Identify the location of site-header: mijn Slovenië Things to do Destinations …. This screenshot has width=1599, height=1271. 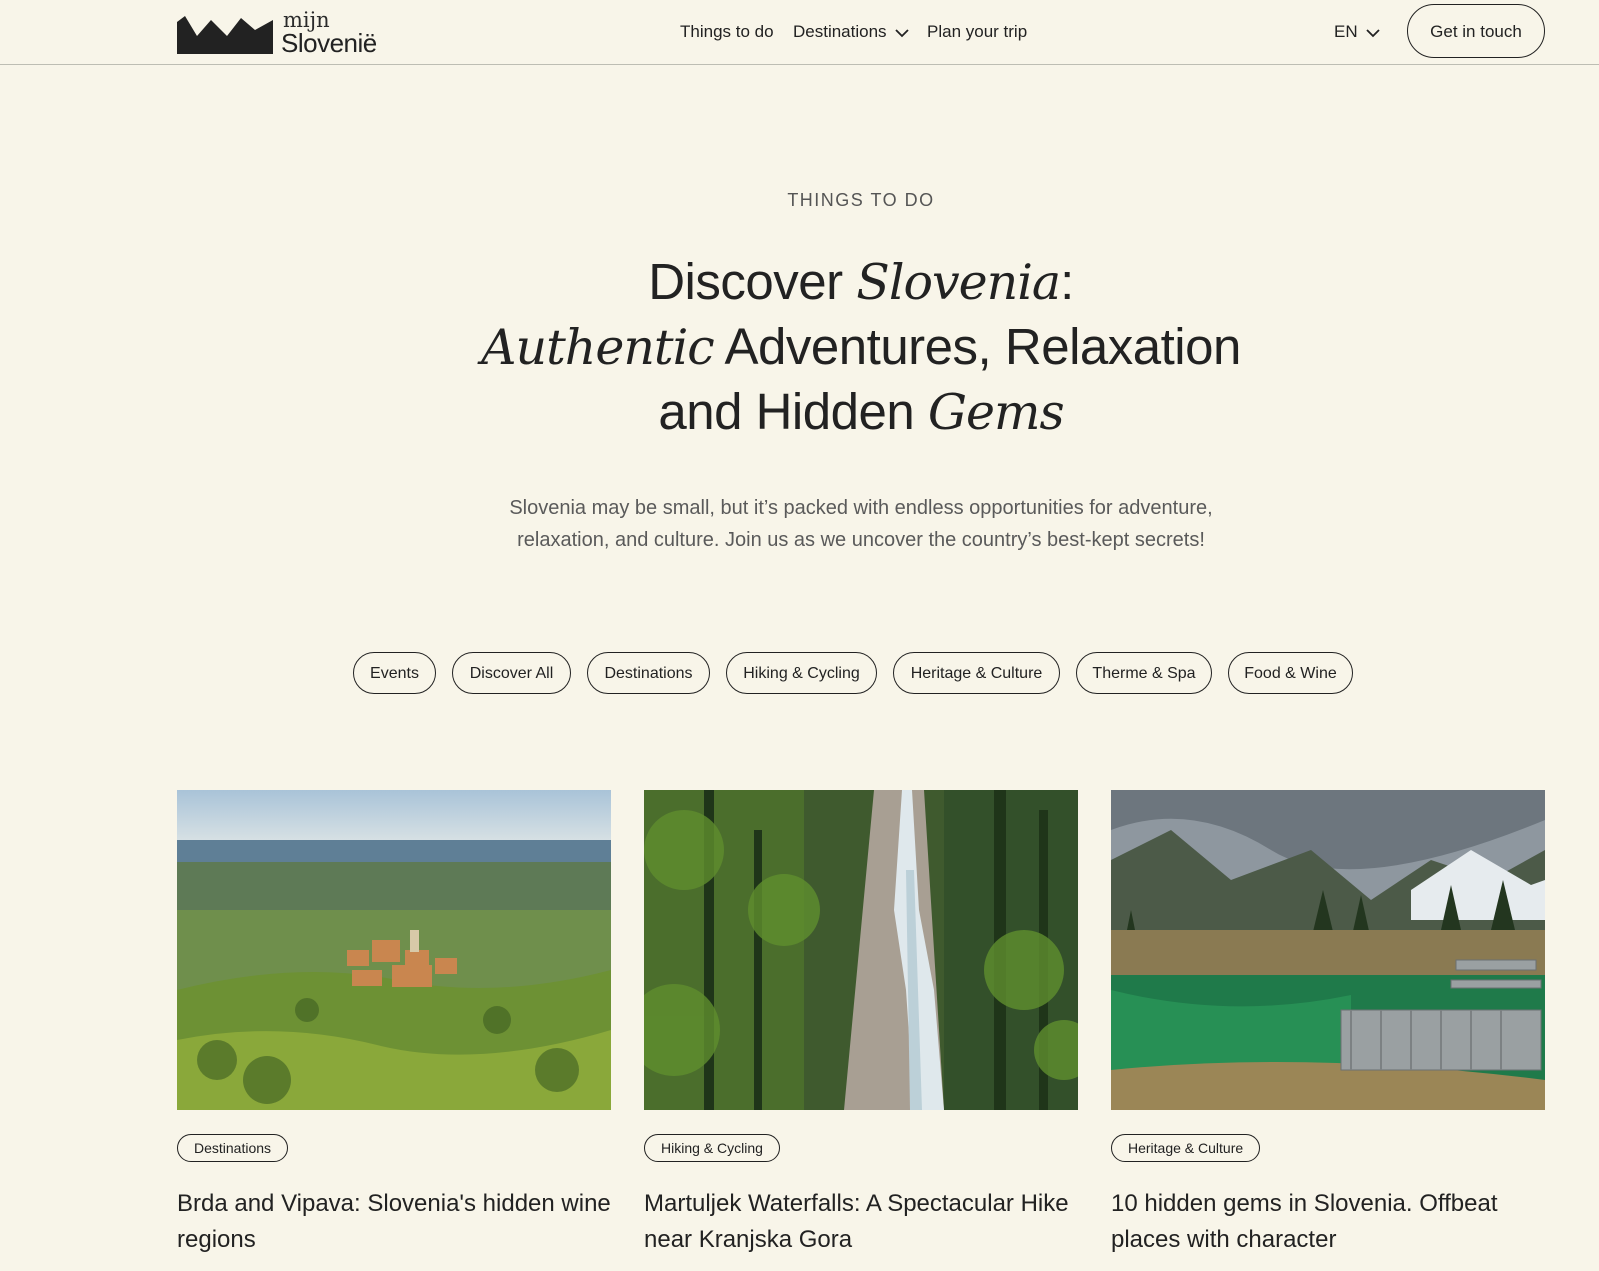
(799, 32).